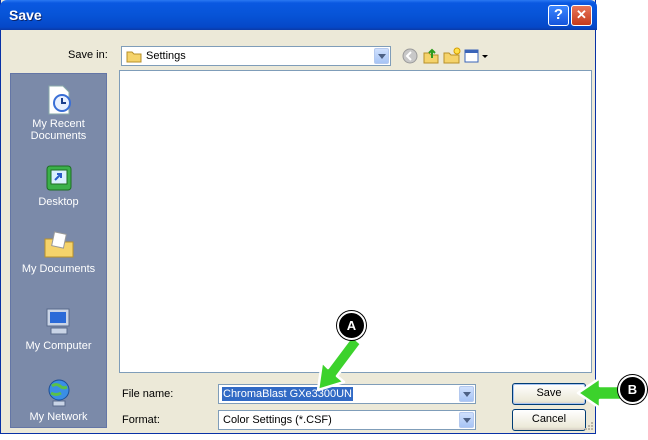 The width and height of the screenshot is (648, 440). Describe the element at coordinates (558, 15) in the screenshot. I see `help-button: ?` at that location.